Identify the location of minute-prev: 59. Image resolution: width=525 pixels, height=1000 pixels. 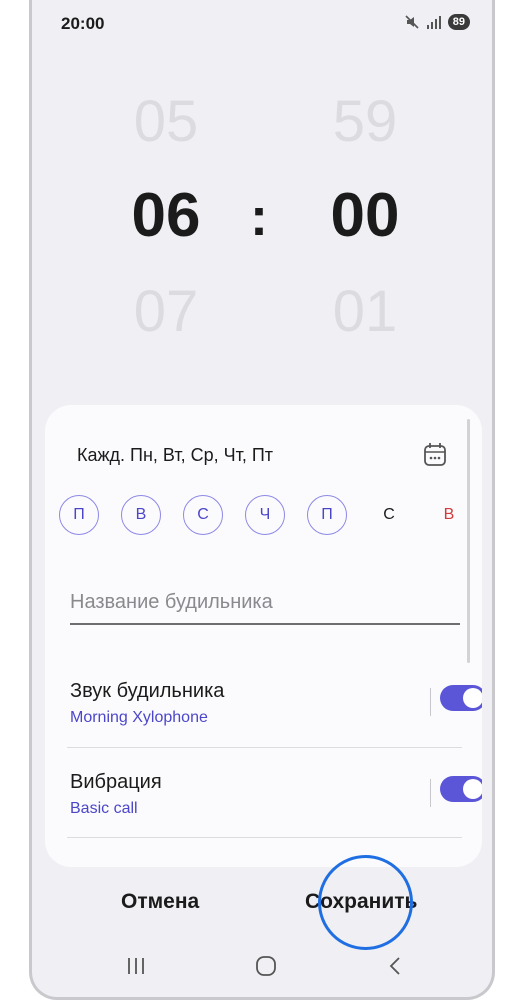
(365, 121).